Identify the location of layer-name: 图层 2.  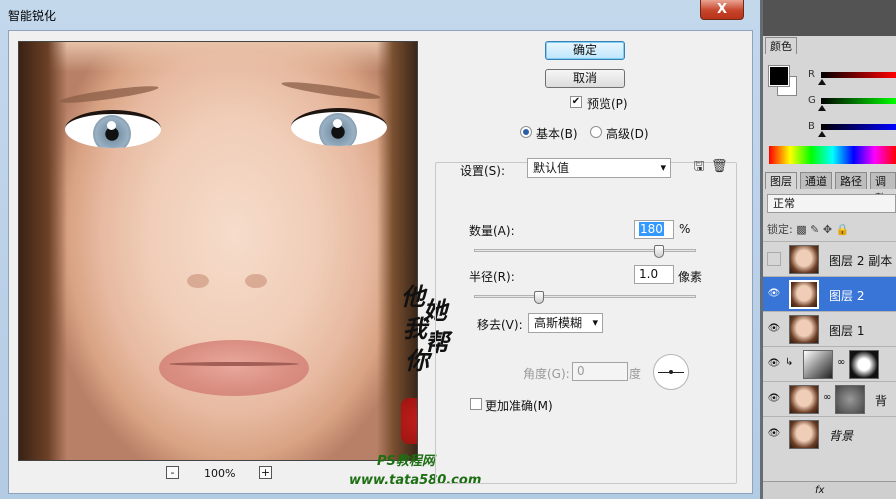
(847, 296).